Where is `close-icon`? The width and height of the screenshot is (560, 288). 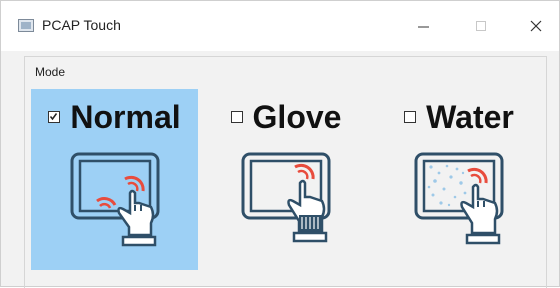
close-icon is located at coordinates (536, 26).